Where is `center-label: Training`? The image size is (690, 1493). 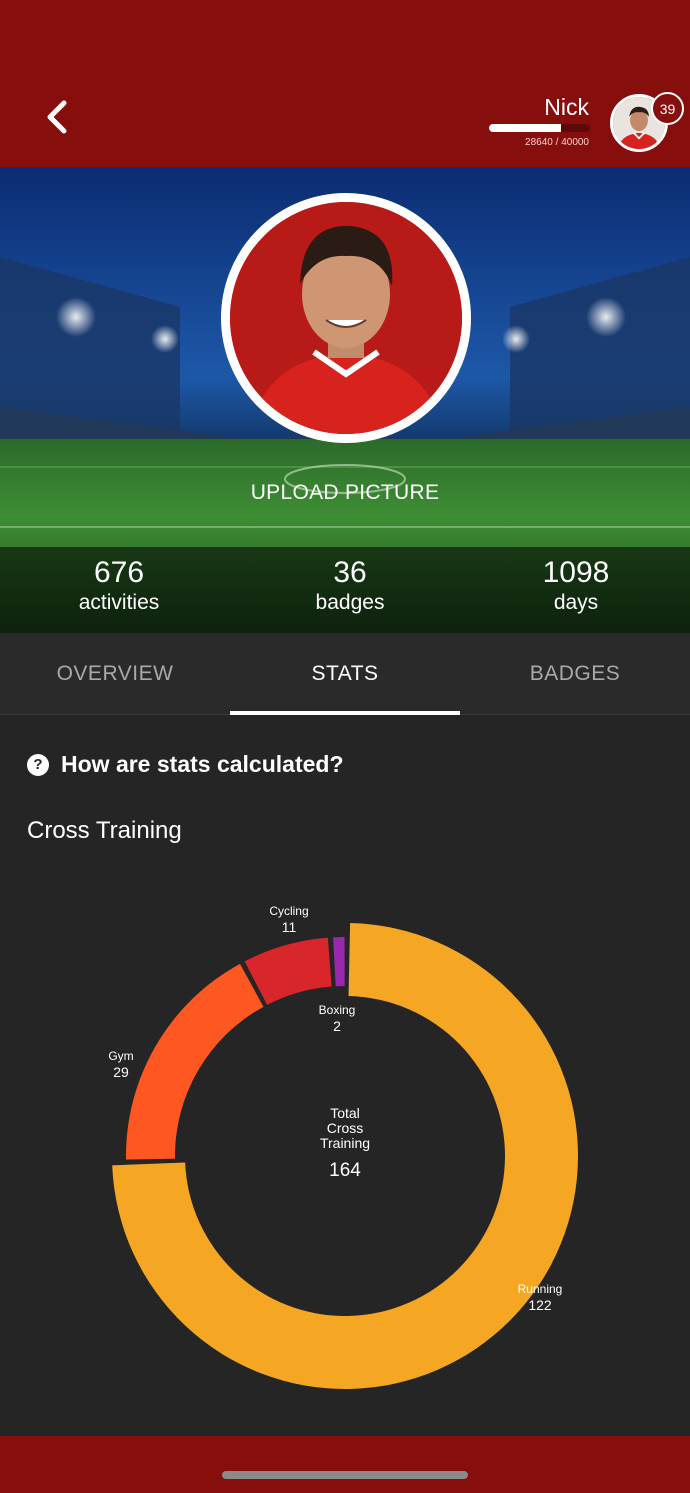 center-label: Training is located at coordinates (345, 1143).